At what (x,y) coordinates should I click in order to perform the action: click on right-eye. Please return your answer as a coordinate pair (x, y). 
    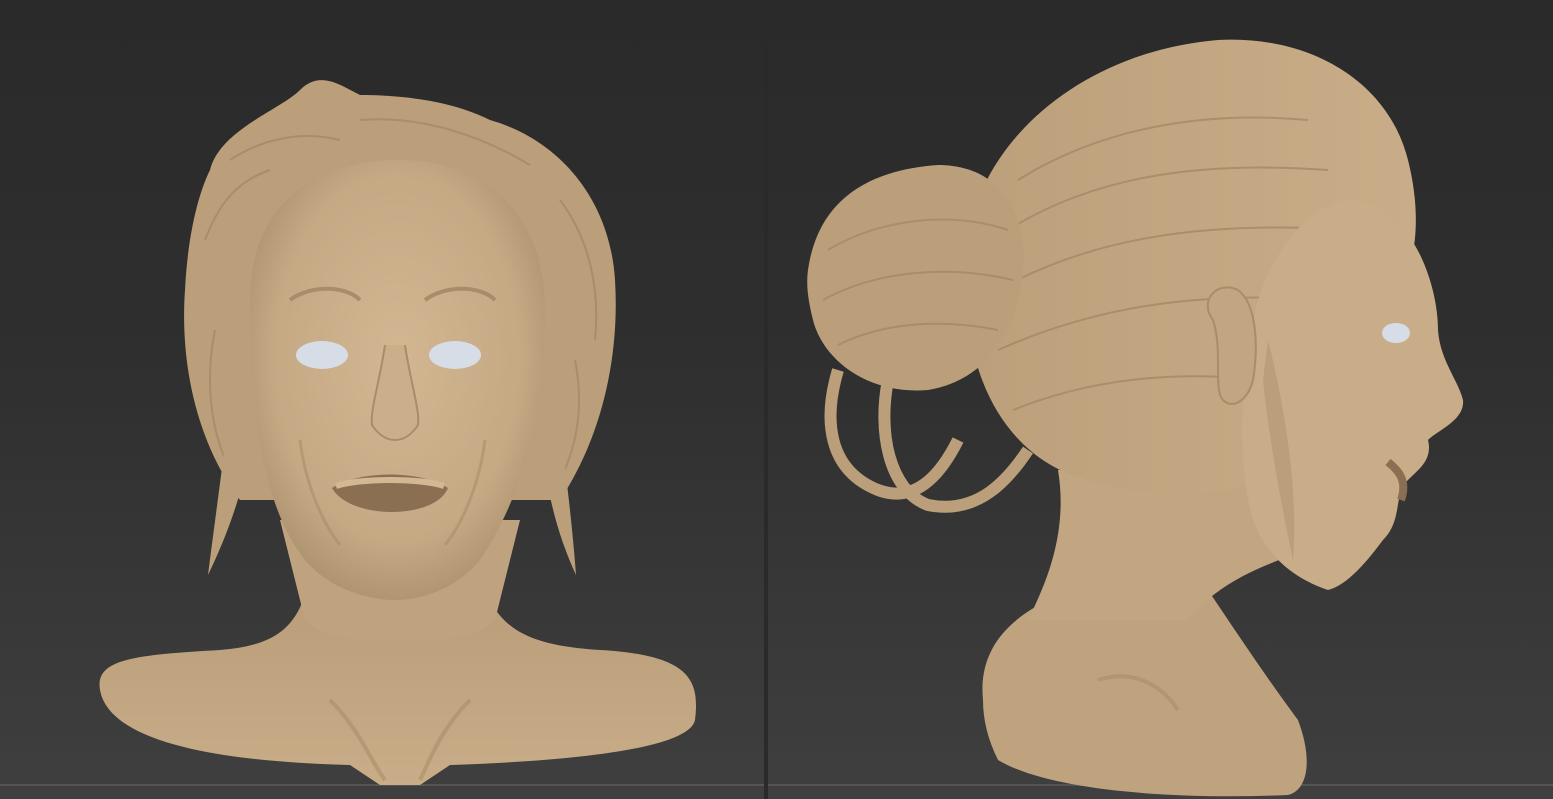
    Looking at the image, I should click on (455, 355).